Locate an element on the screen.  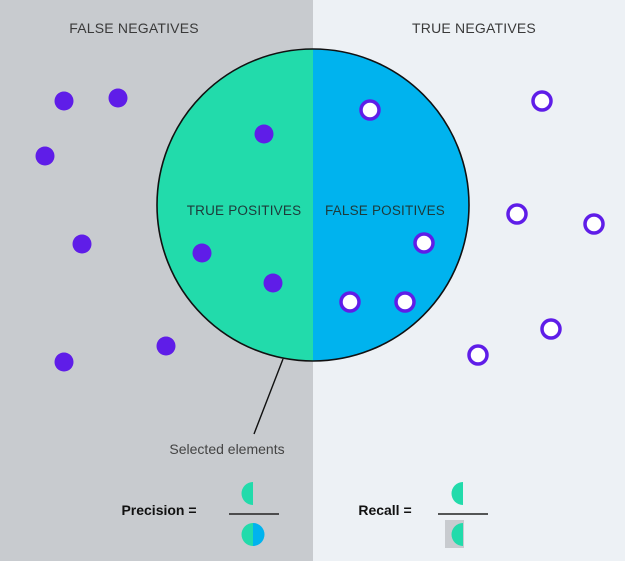
false-positives-label: FALSE POSITIVES is located at coordinates (385, 210).